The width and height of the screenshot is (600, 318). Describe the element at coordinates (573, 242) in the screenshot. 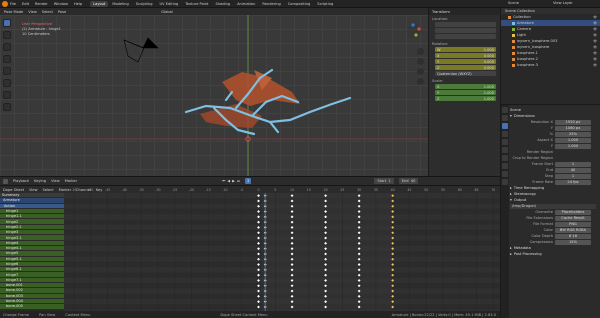

I see `output-value: 15%` at that location.